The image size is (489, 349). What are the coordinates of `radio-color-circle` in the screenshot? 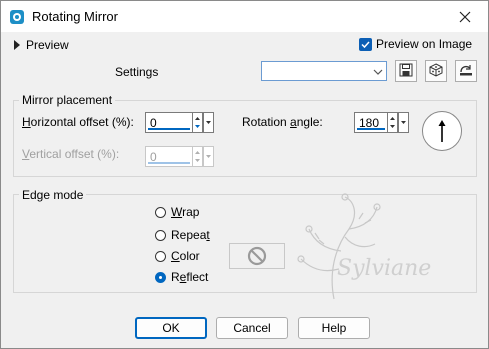 It's located at (160, 256).